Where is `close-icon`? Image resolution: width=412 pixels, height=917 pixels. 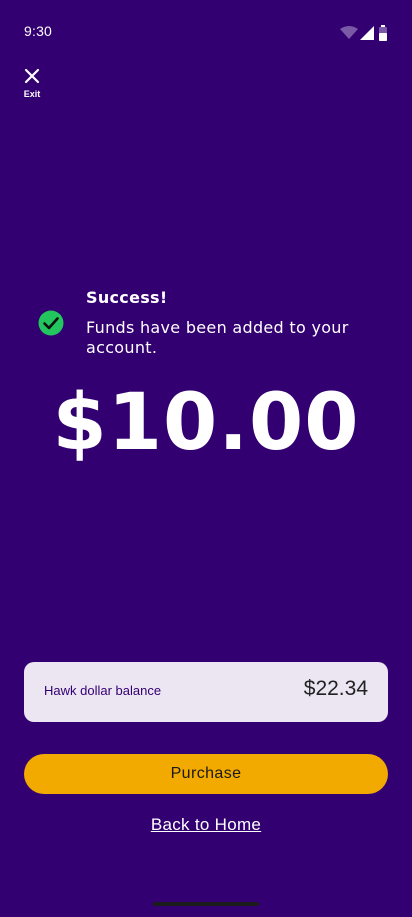
close-icon is located at coordinates (32, 76).